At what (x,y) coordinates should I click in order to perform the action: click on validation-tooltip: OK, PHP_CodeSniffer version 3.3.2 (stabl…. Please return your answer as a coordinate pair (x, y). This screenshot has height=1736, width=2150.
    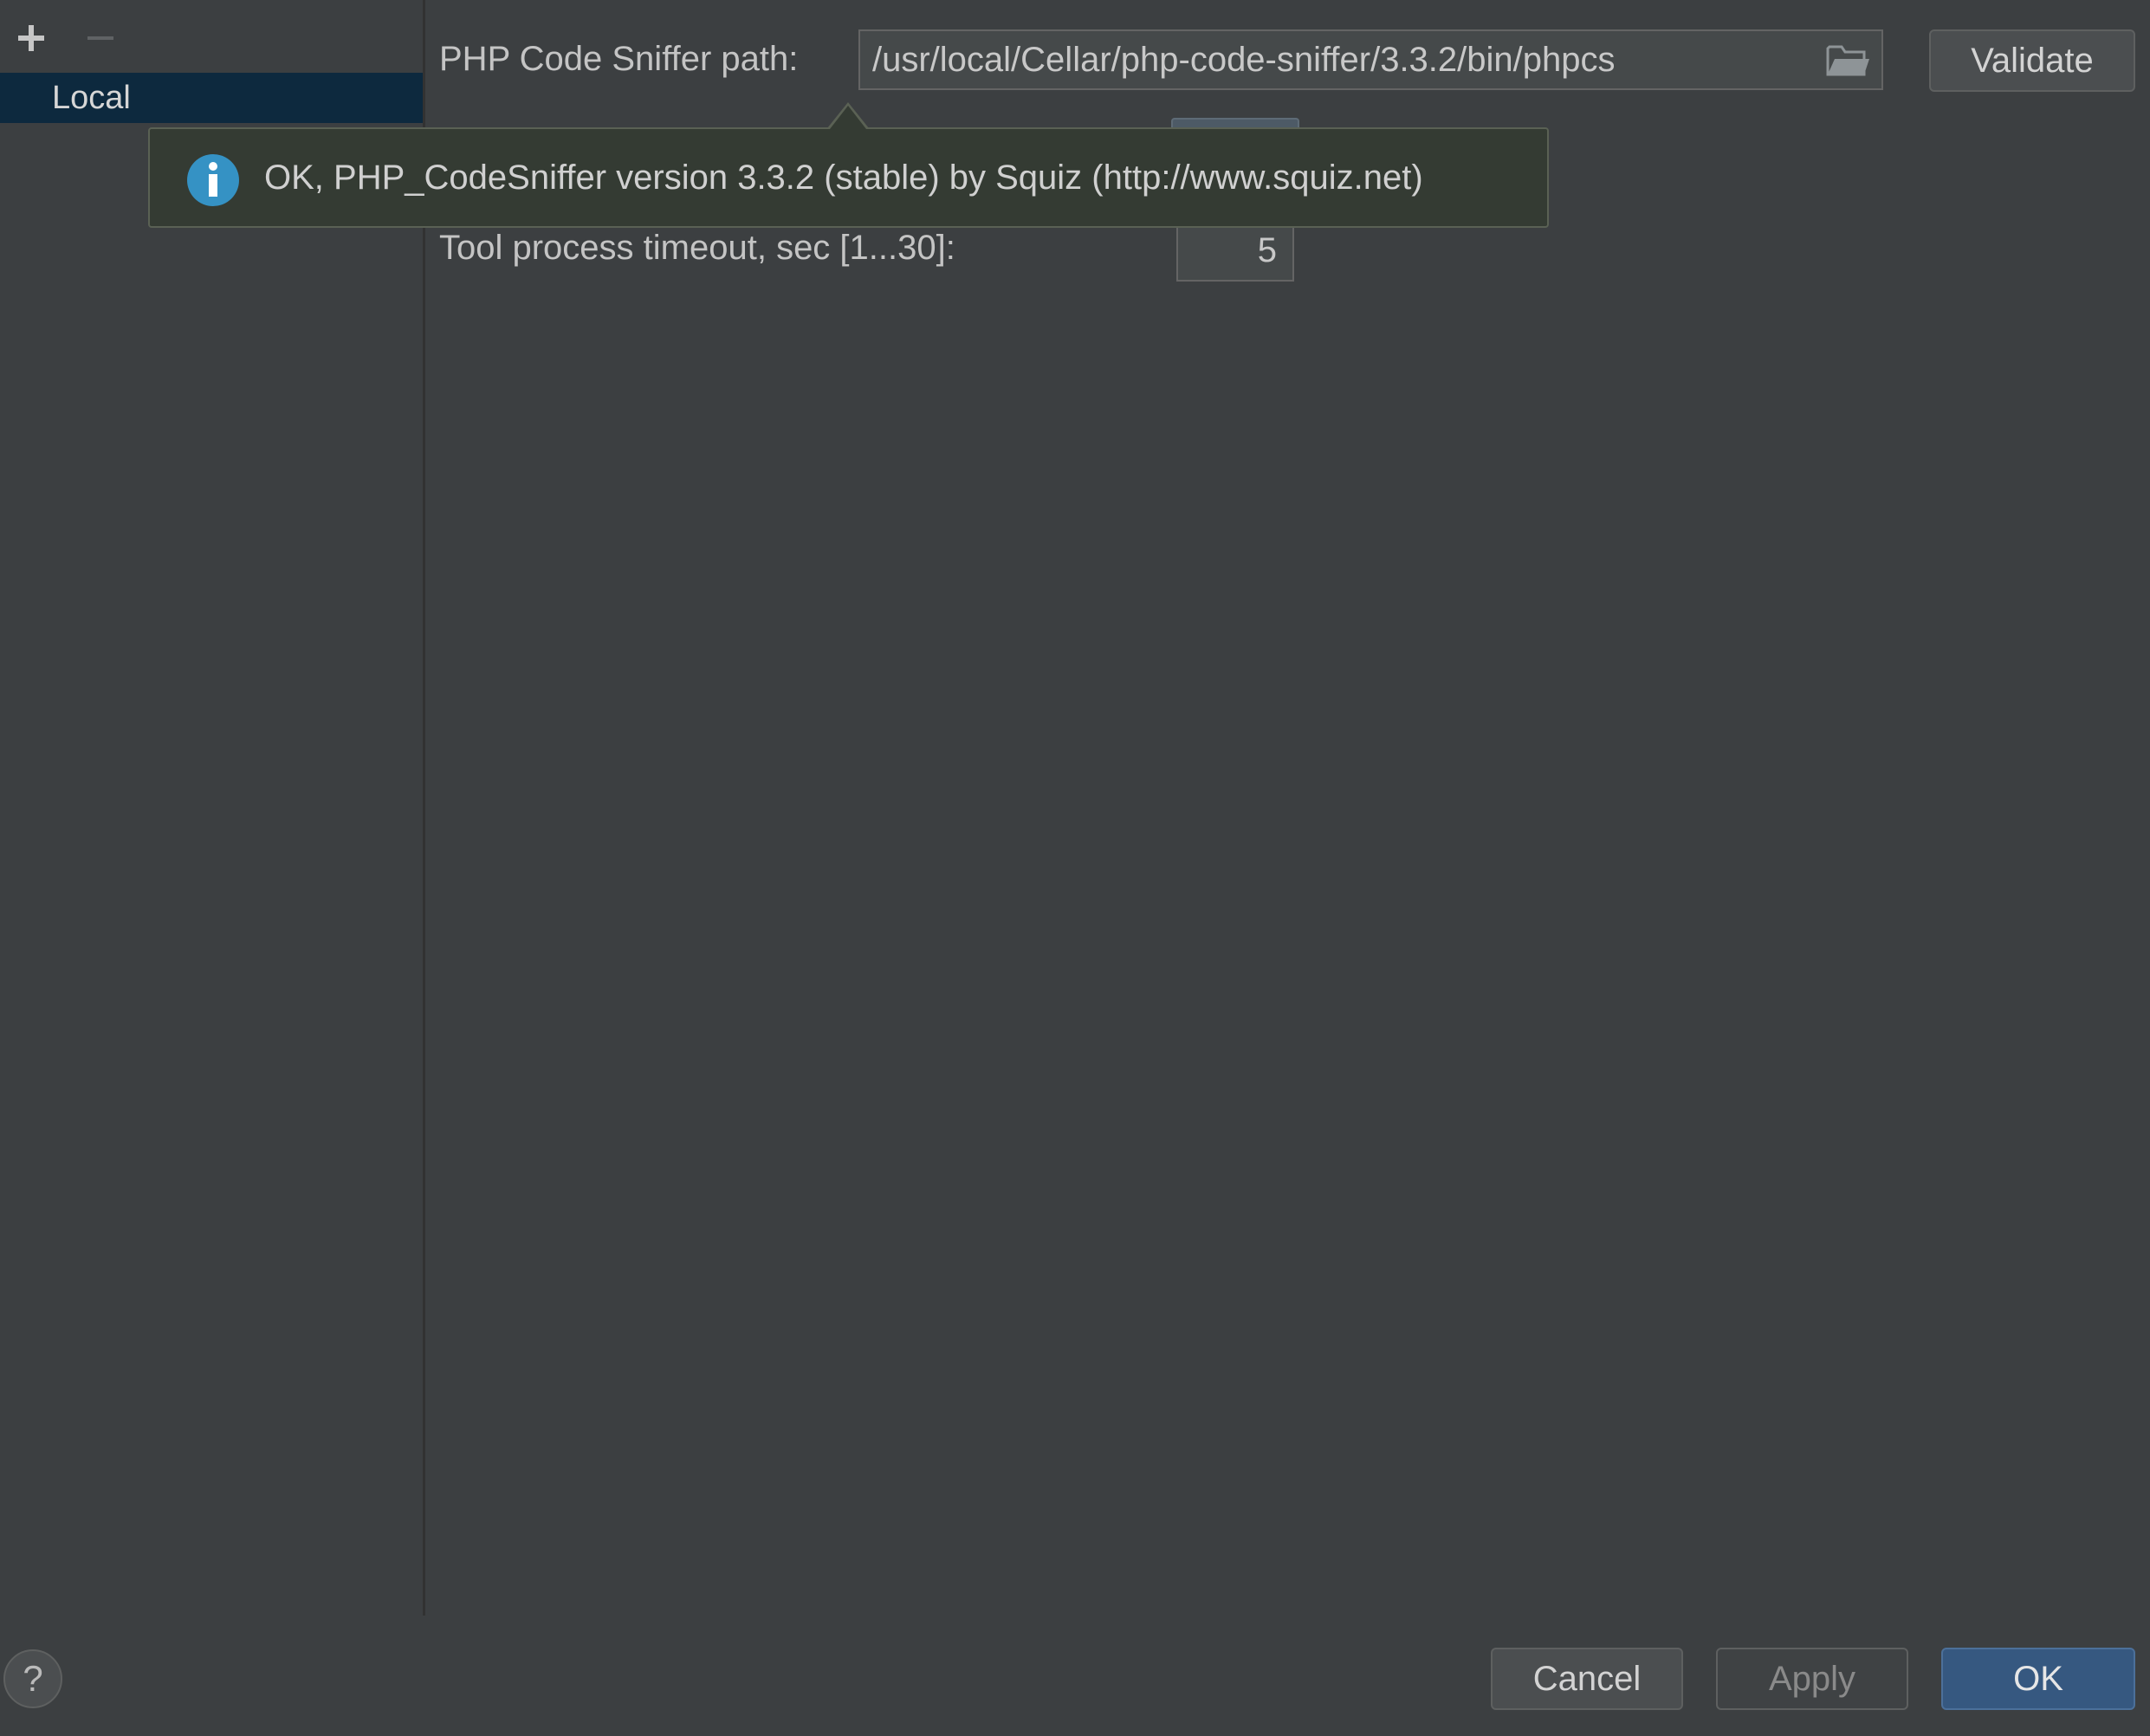
    Looking at the image, I should click on (848, 177).